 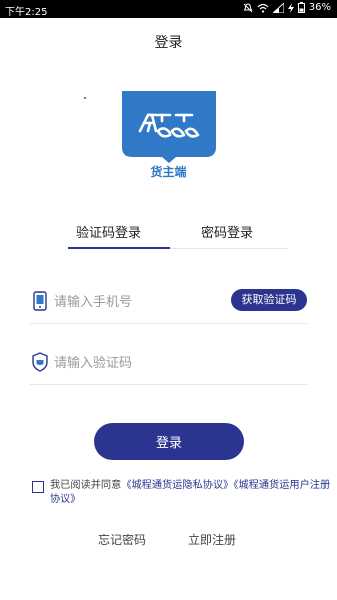 What do you see at coordinates (139, 363) in the screenshot?
I see `code-input` at bounding box center [139, 363].